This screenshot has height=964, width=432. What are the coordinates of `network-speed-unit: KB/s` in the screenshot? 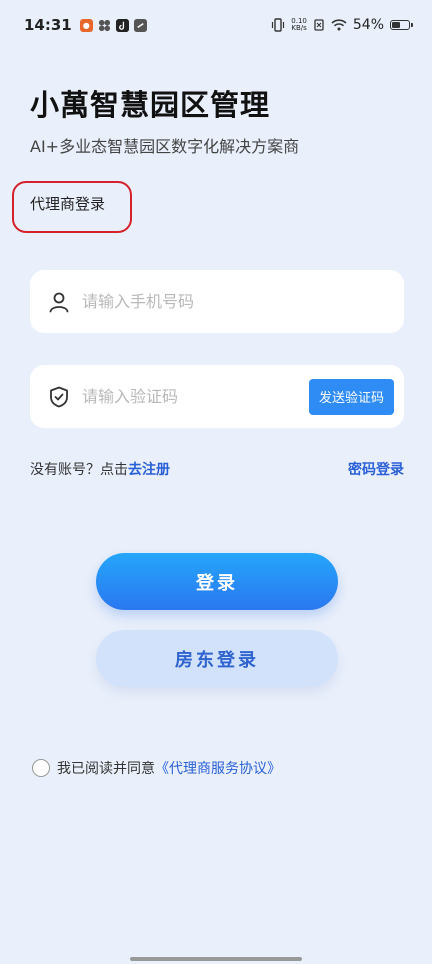 It's located at (299, 28).